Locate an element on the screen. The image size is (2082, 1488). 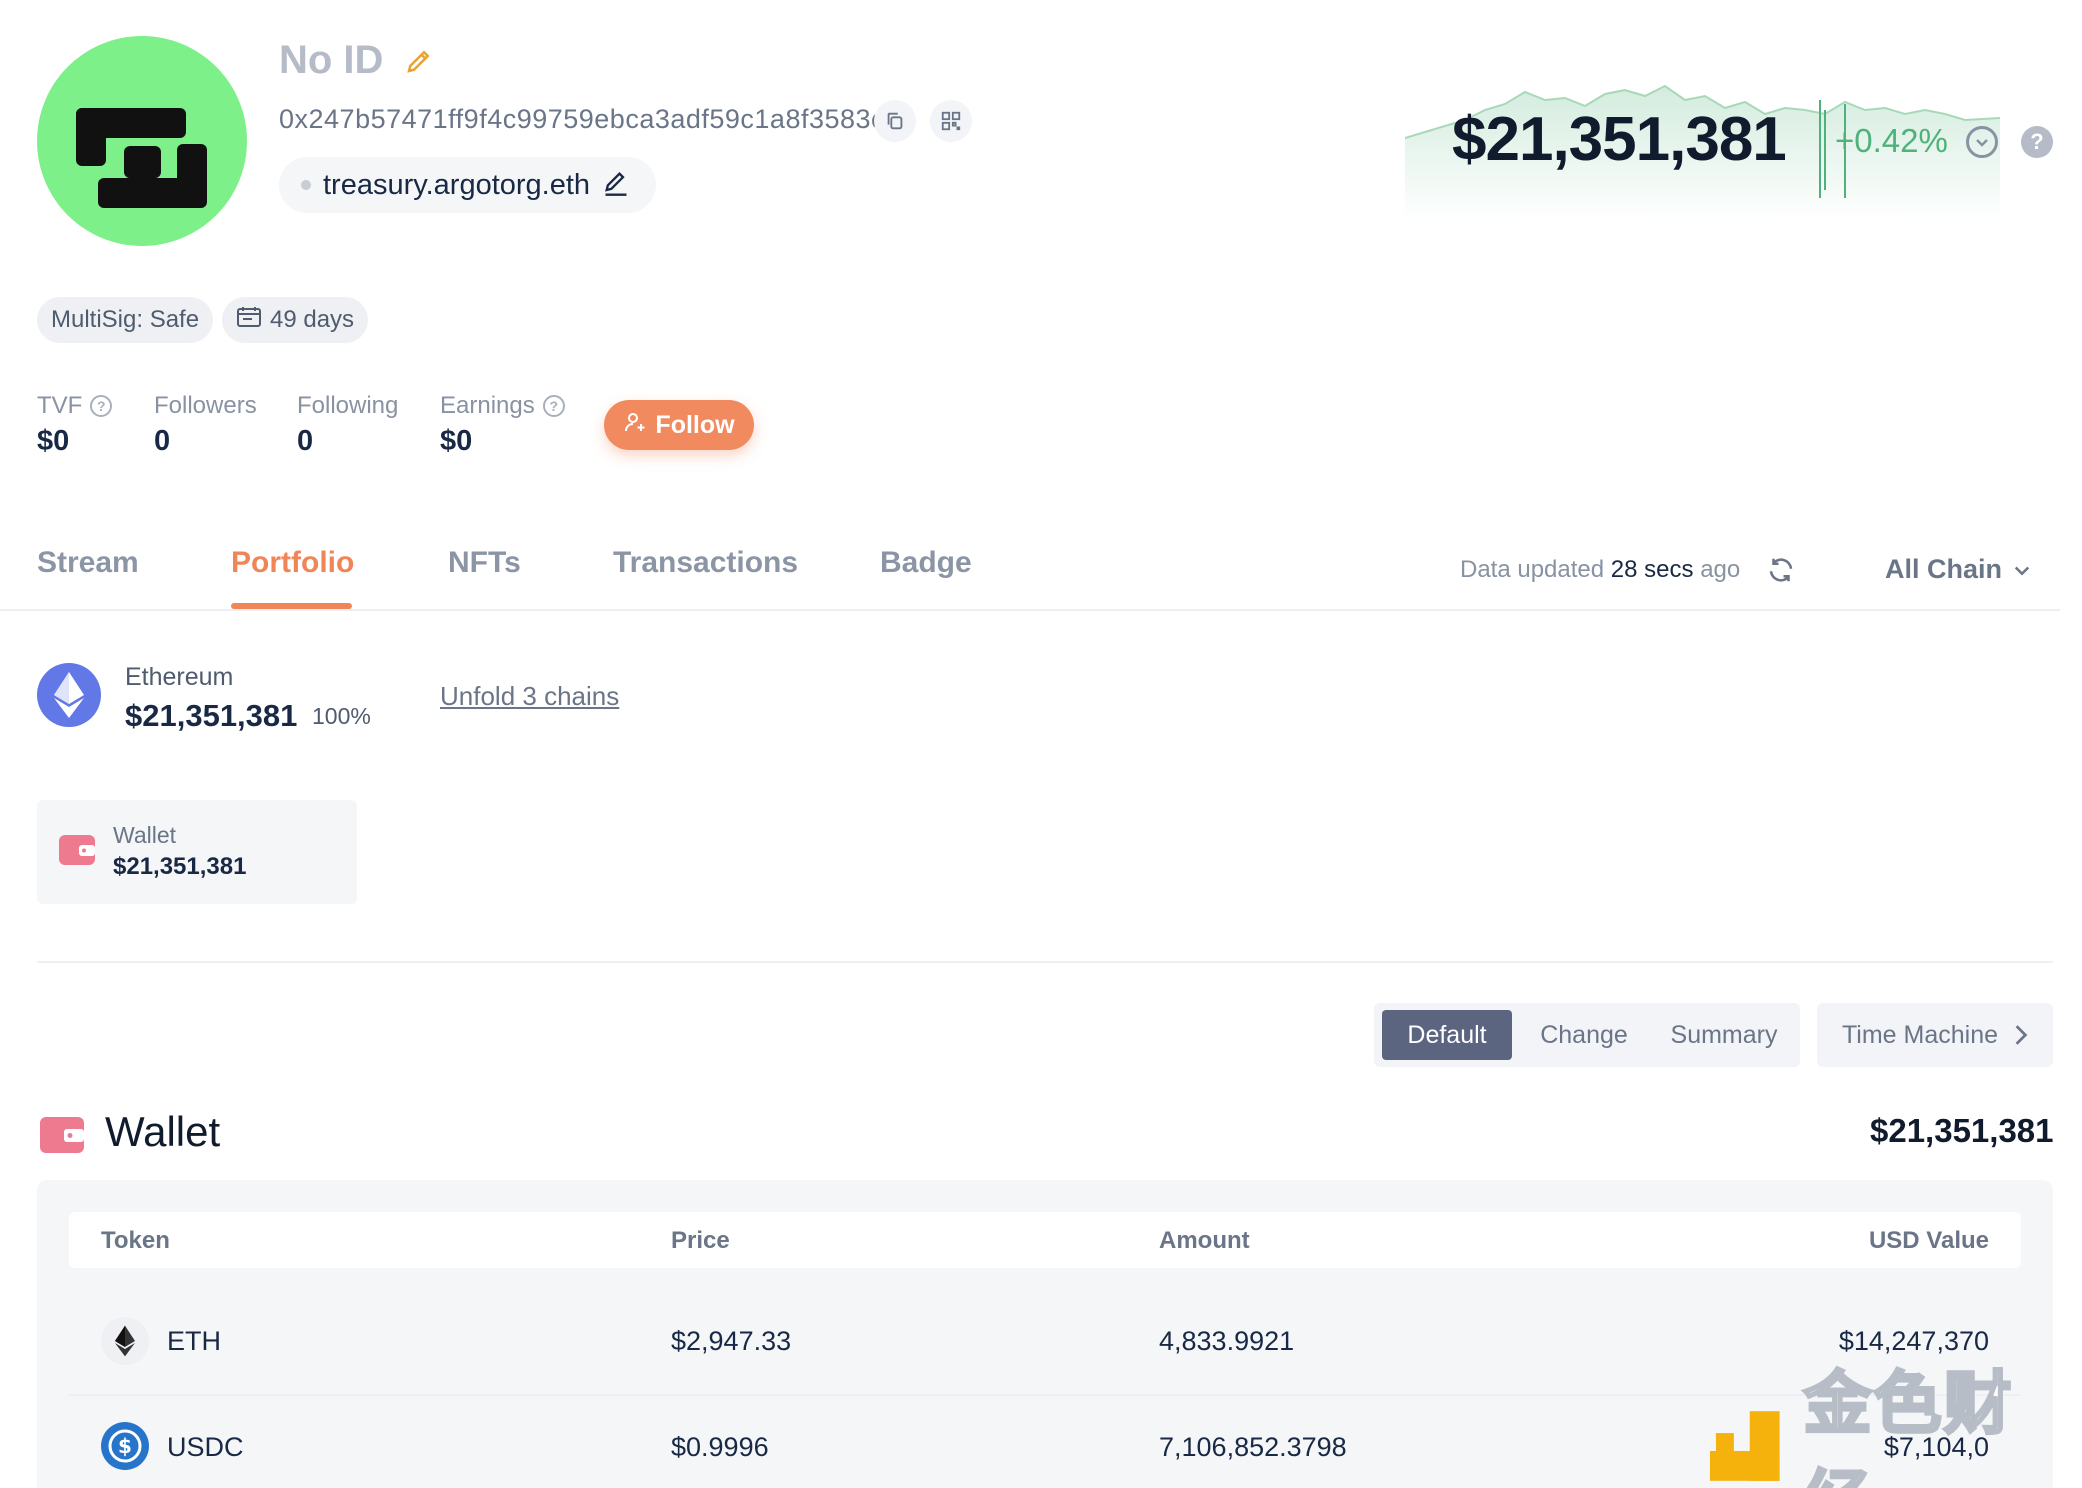
token-price: $0.9996 is located at coordinates (720, 1447).